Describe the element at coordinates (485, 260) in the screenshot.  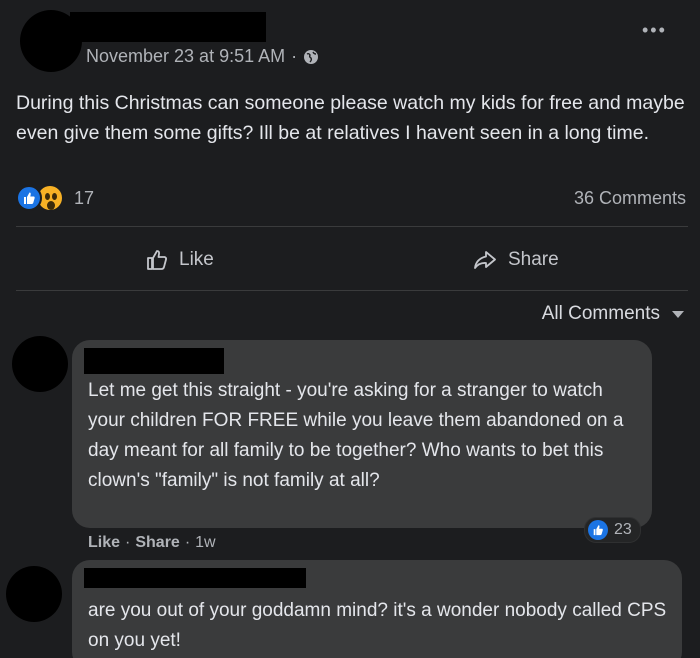
I see `share-arrow-icon` at that location.